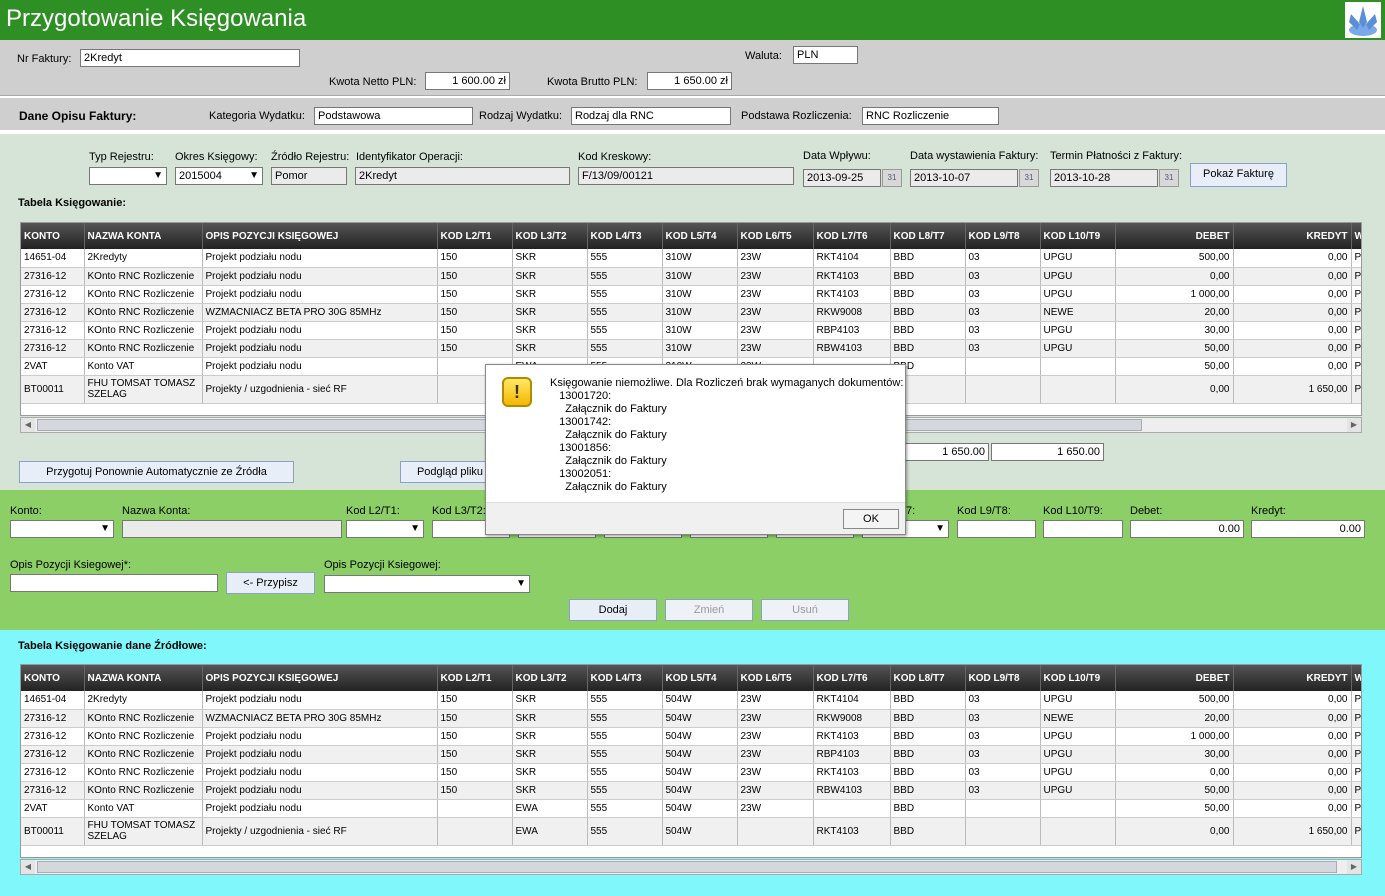 The height and width of the screenshot is (896, 1385). Describe the element at coordinates (427, 584) in the screenshot. I see `entry-description-select` at that location.